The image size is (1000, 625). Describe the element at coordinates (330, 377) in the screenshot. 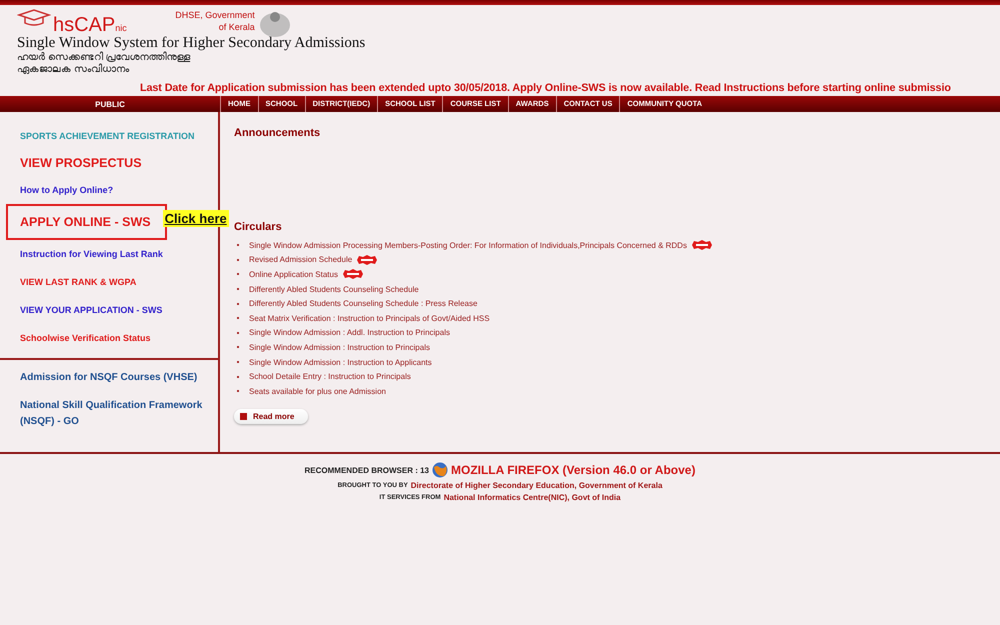

I see `circular-link: School Detaile Entry : Instruction to Principals` at that location.